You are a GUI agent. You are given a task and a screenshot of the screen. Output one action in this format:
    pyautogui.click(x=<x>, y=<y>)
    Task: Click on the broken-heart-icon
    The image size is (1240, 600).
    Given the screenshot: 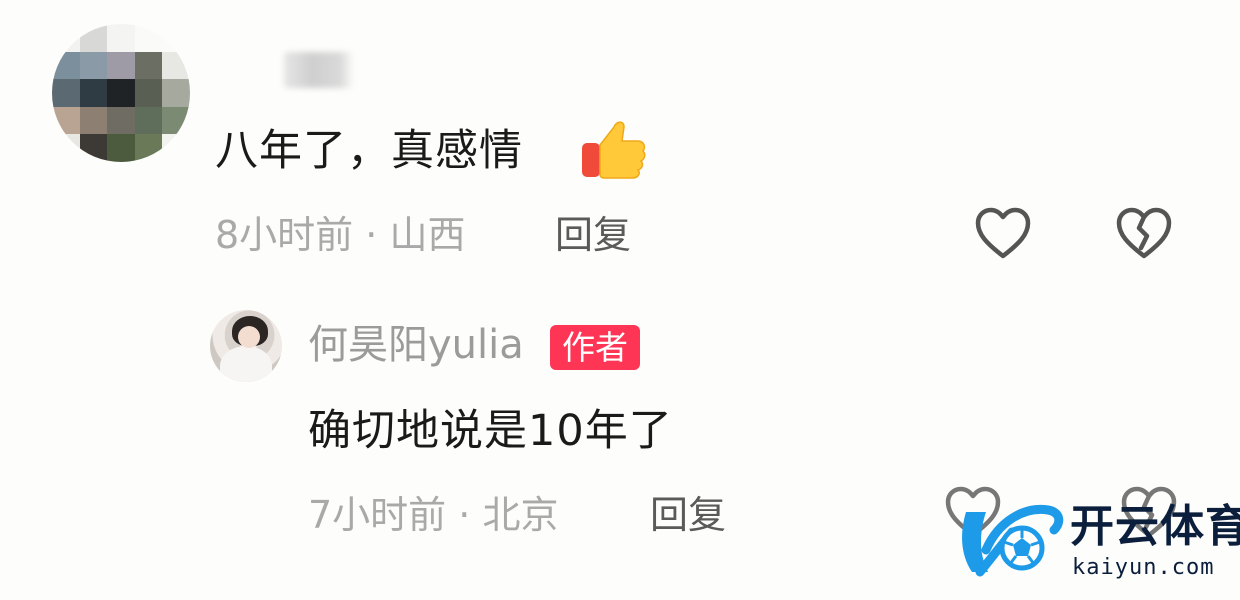 What is the action you would take?
    pyautogui.click(x=1144, y=233)
    